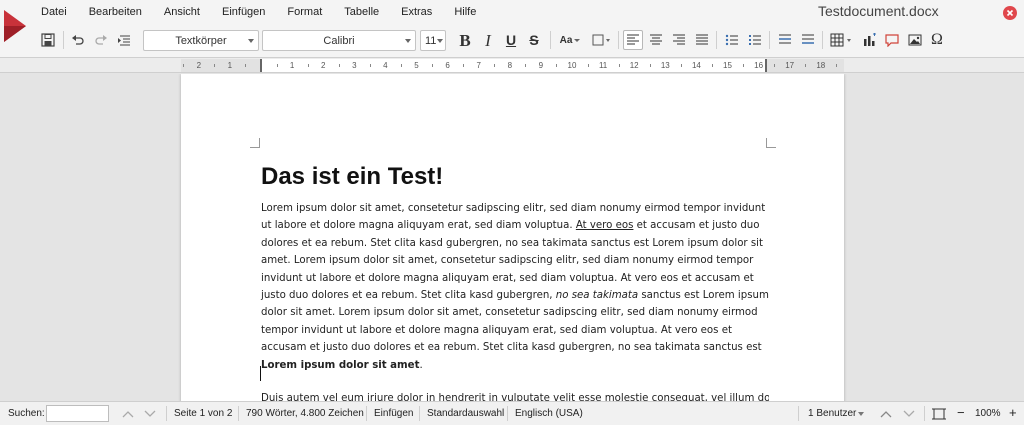  What do you see at coordinates (305, 413) in the screenshot?
I see `word-count: 790 Wörter, 4.800 Zeichen` at bounding box center [305, 413].